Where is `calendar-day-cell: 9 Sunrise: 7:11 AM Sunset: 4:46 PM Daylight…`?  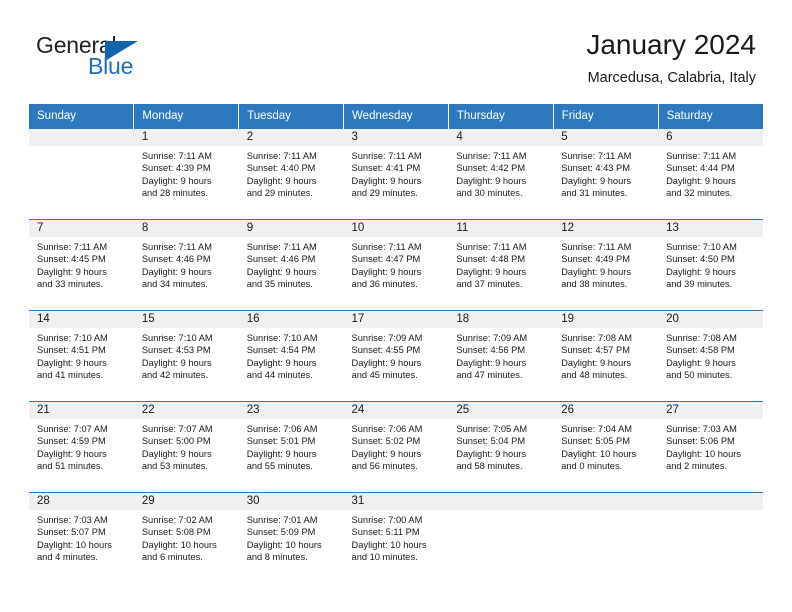
calendar-day-cell: 9 Sunrise: 7:11 AM Sunset: 4:46 PM Daylight… is located at coordinates (291, 265).